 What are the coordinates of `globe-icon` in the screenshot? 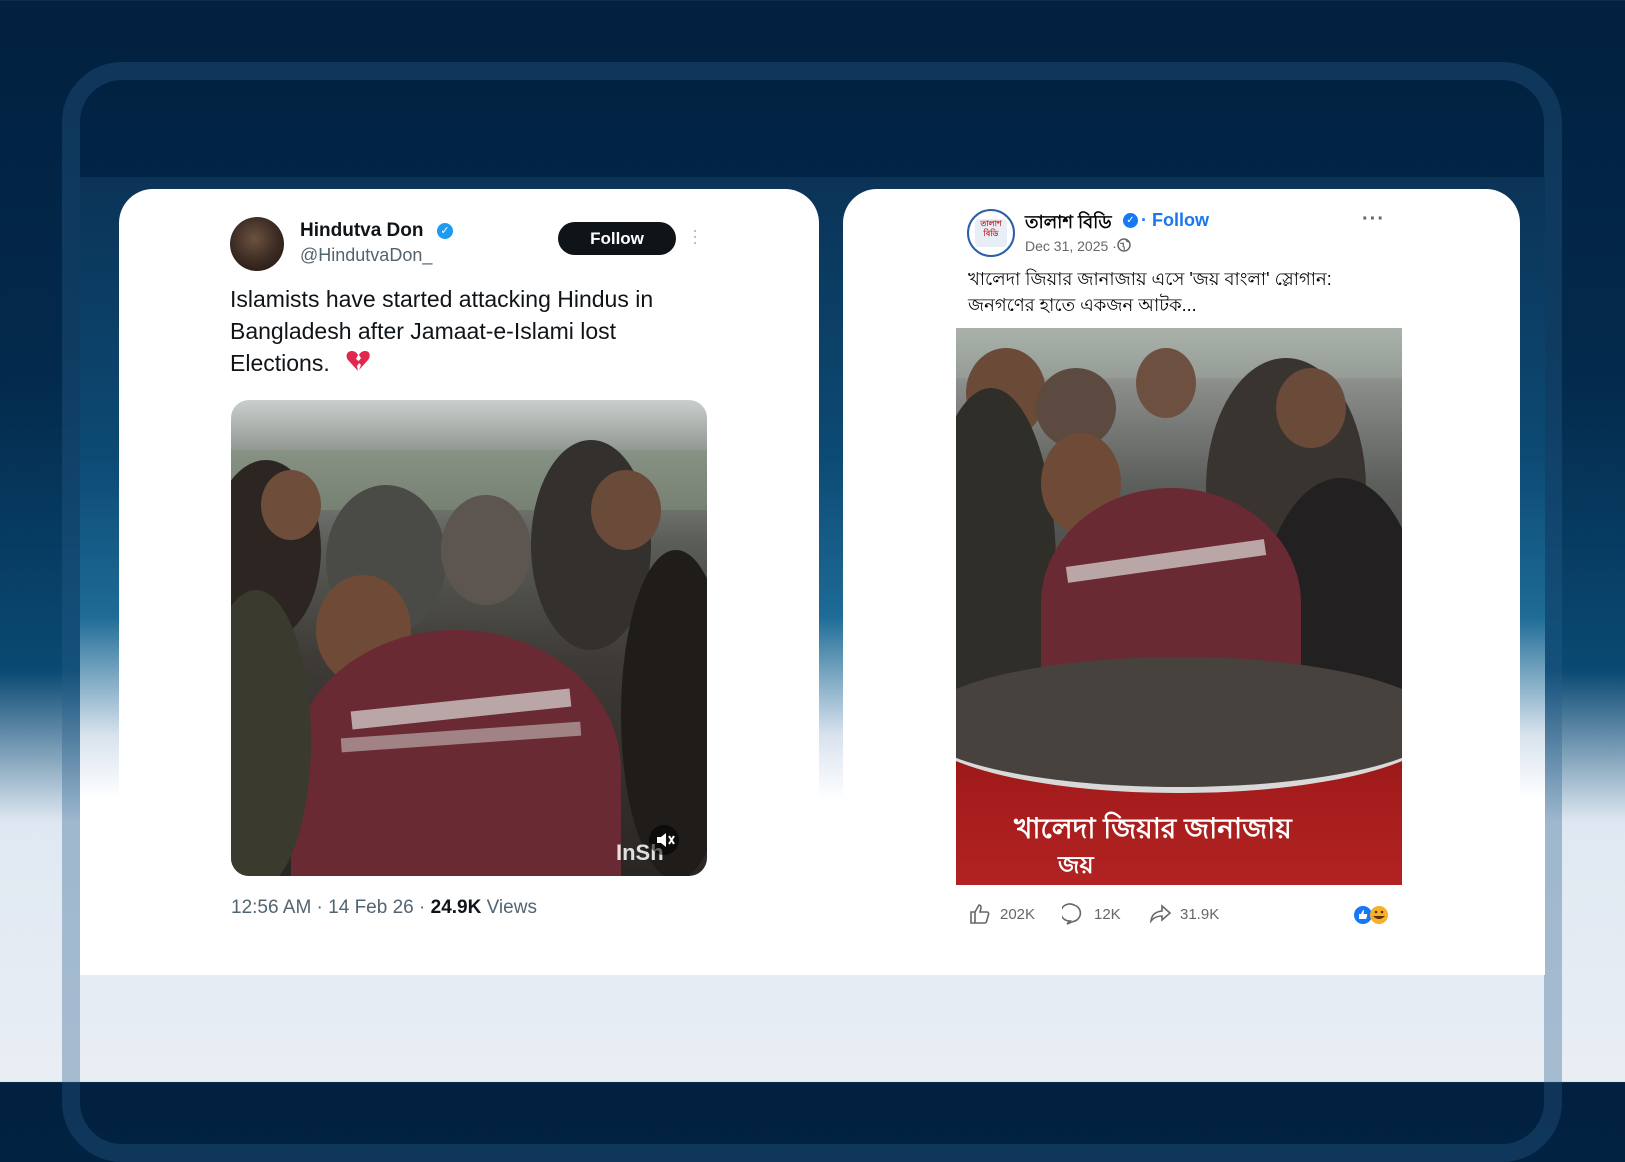 It's located at (1124, 245).